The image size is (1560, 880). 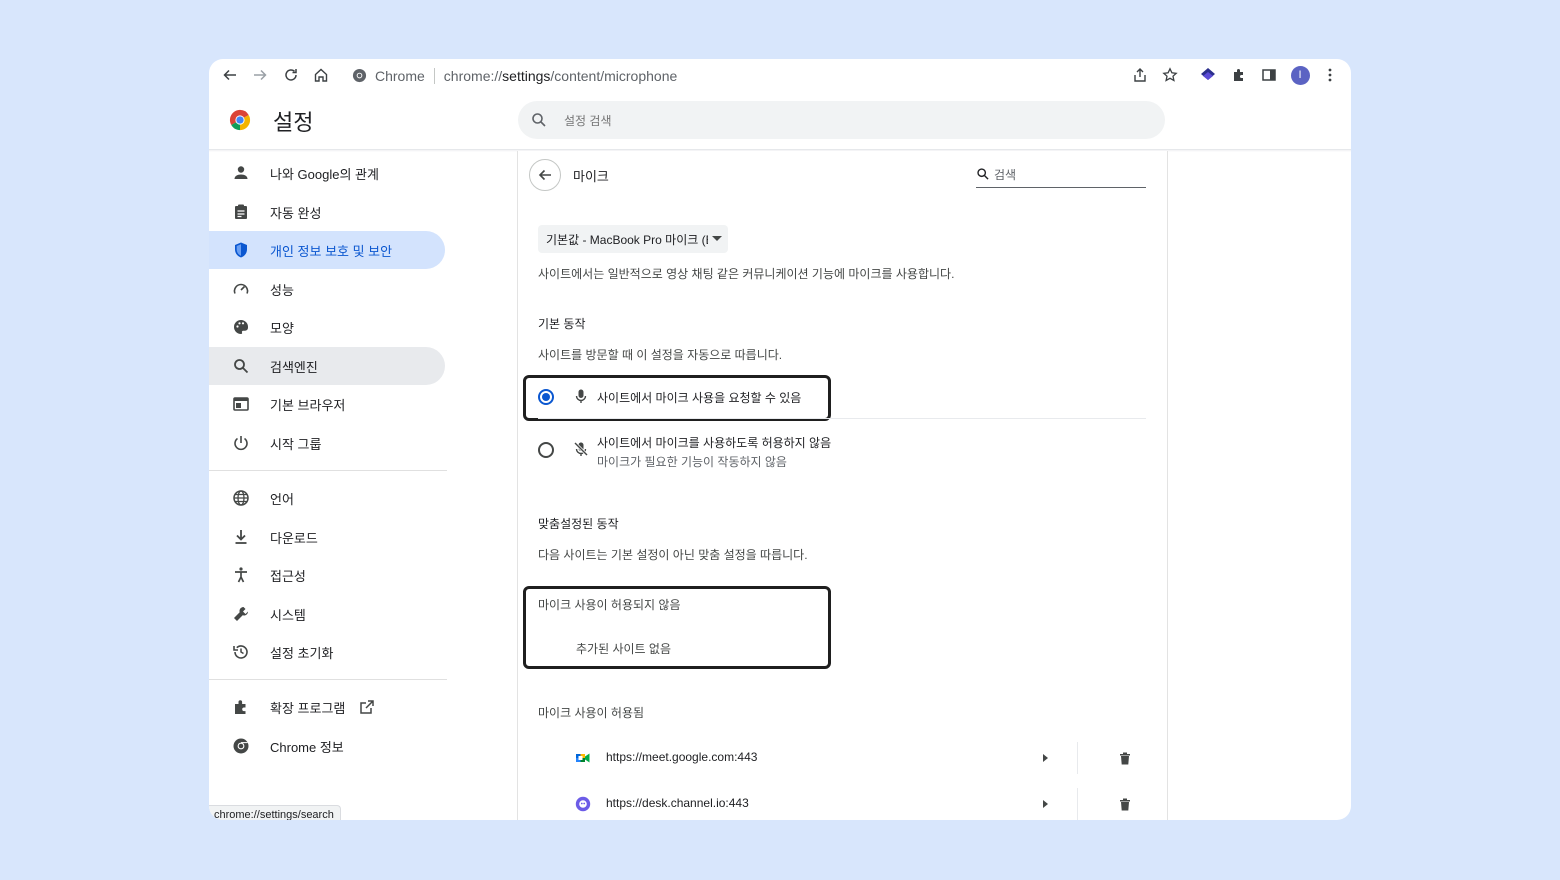 What do you see at coordinates (327, 614) in the screenshot?
I see `sidebar-item-system: 시스템` at bounding box center [327, 614].